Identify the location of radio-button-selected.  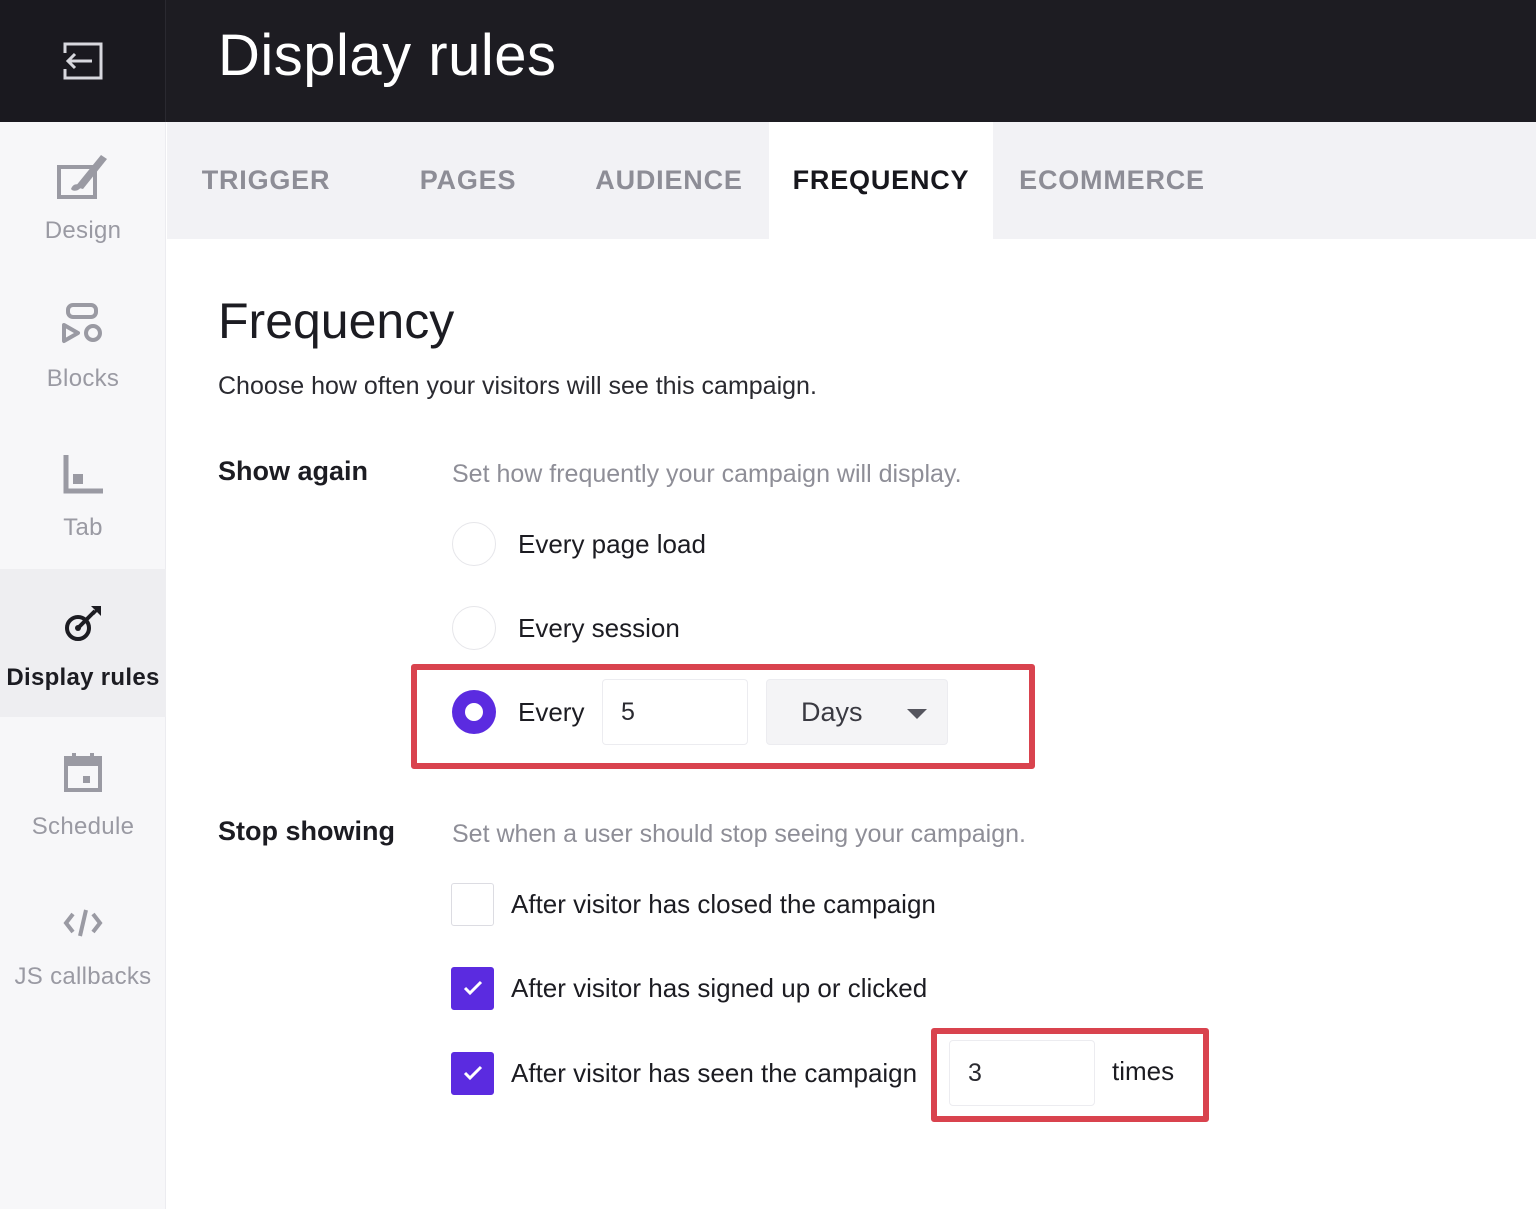
(474, 712).